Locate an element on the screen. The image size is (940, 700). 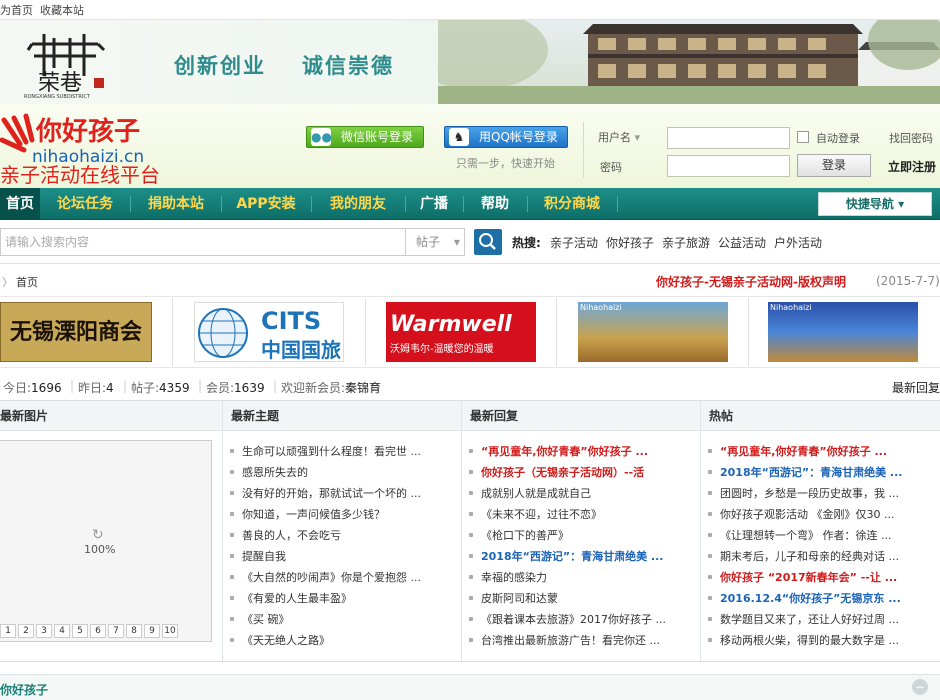
password-input is located at coordinates (728, 166).